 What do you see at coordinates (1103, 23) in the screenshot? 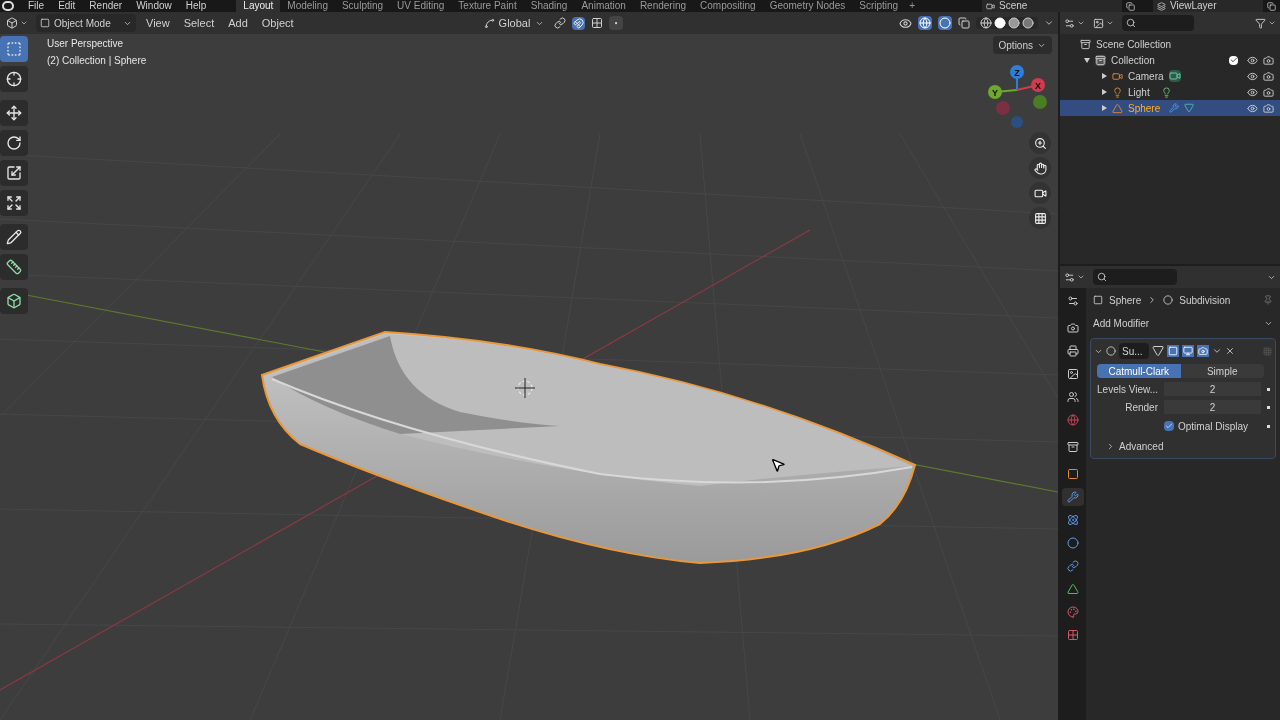
I see `display-mode-button` at bounding box center [1103, 23].